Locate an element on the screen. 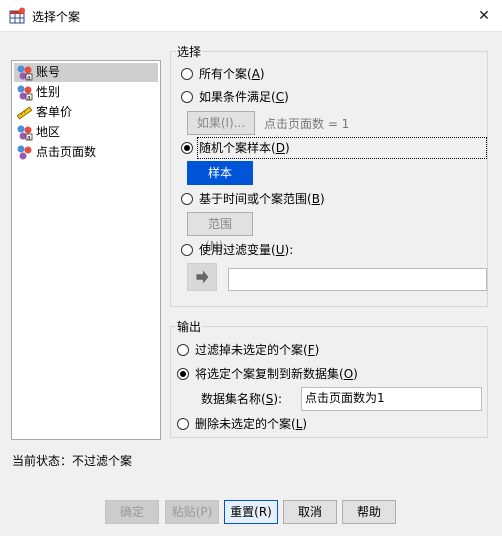 This screenshot has width=502, height=536. dataset-name-field: 点击页面数为1 is located at coordinates (391, 399).